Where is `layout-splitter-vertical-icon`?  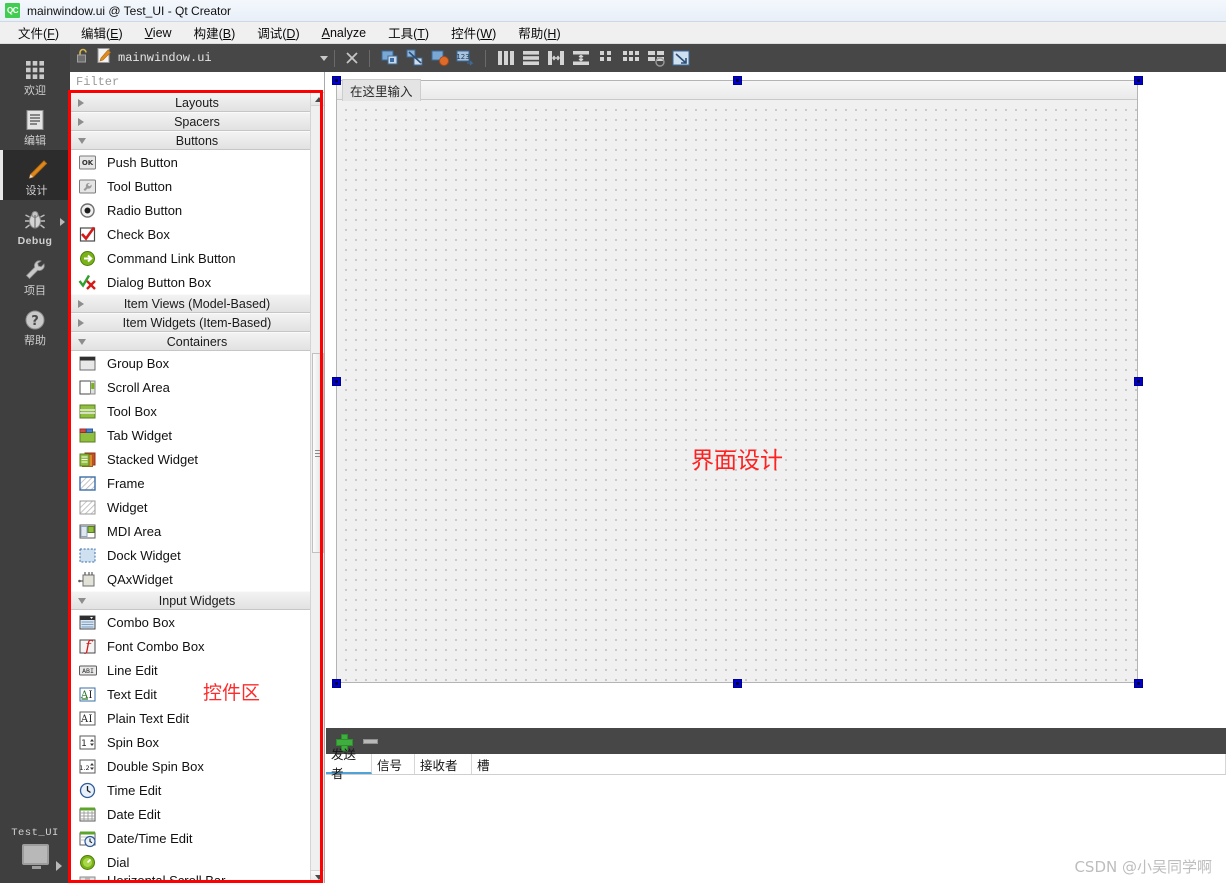
layout-splitter-vertical-icon is located at coordinates (581, 58).